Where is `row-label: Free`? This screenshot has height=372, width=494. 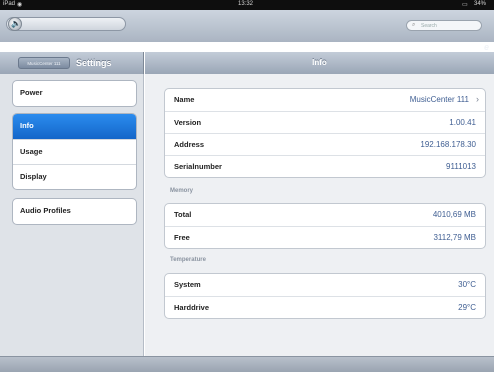
row-label: Free is located at coordinates (182, 237).